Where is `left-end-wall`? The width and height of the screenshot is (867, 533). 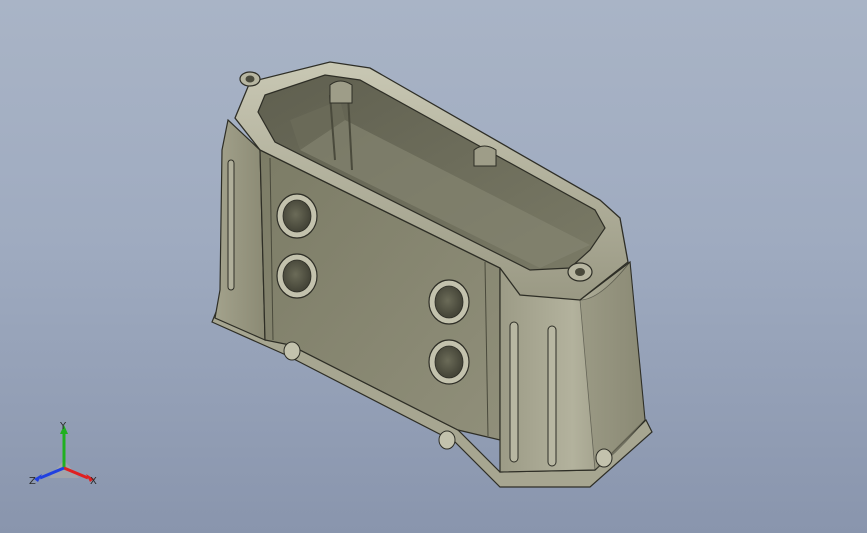
left-end-wall is located at coordinates (240, 229).